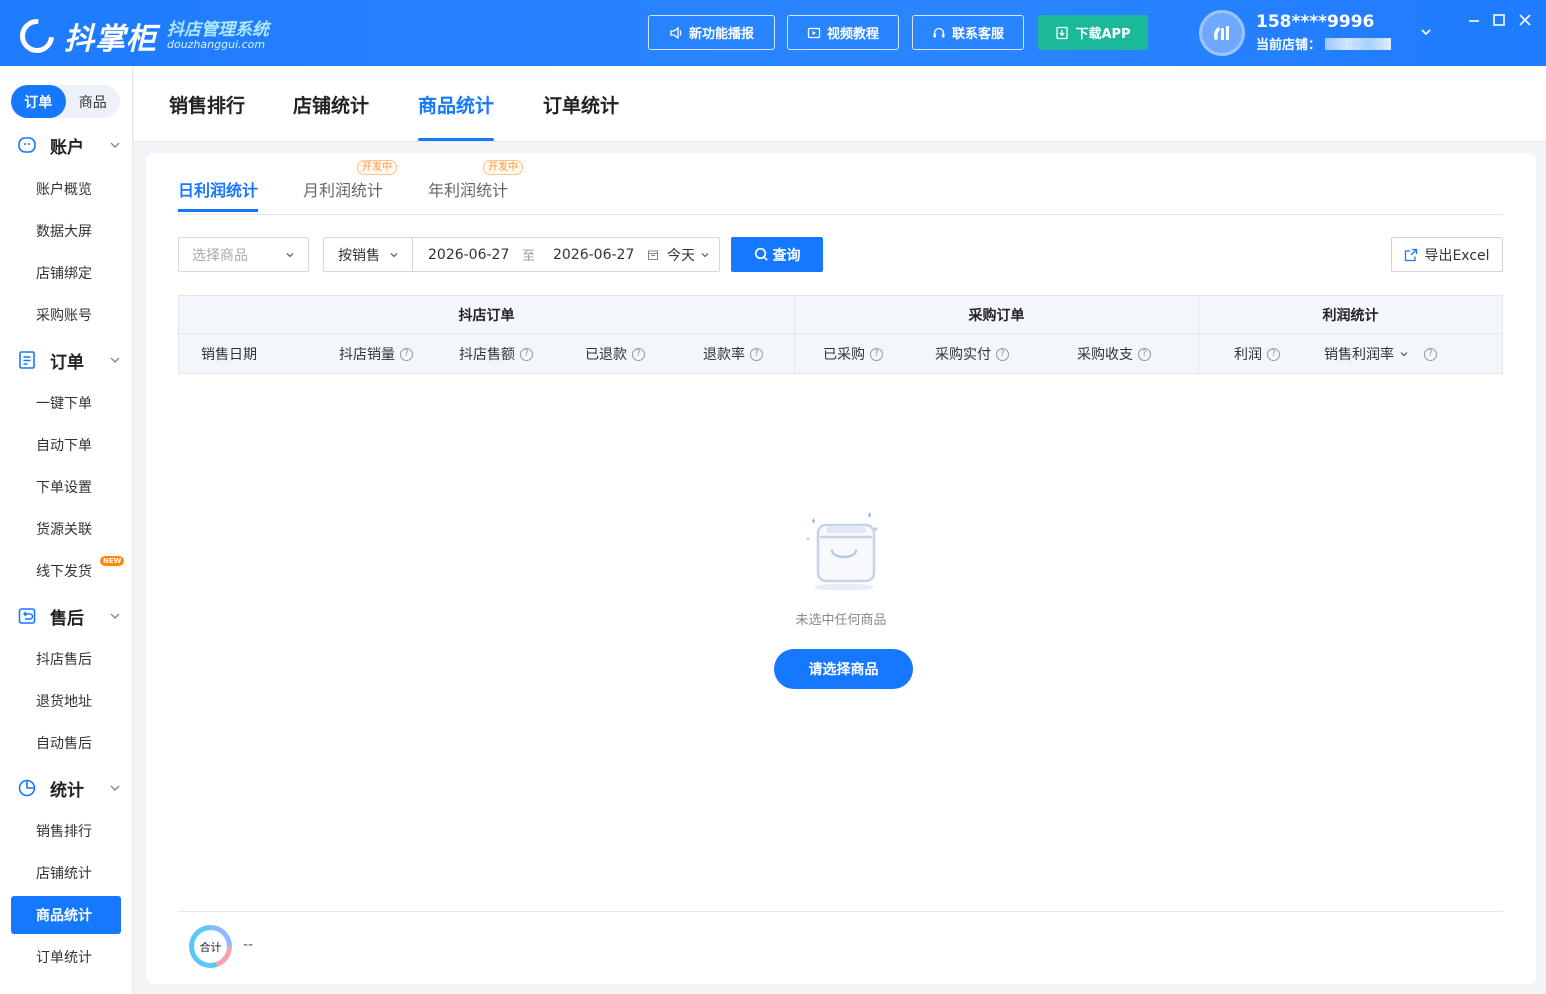 This screenshot has width=1546, height=994. Describe the element at coordinates (66, 403) in the screenshot. I see `sidebar-item-one-click-order: 一键下单` at that location.